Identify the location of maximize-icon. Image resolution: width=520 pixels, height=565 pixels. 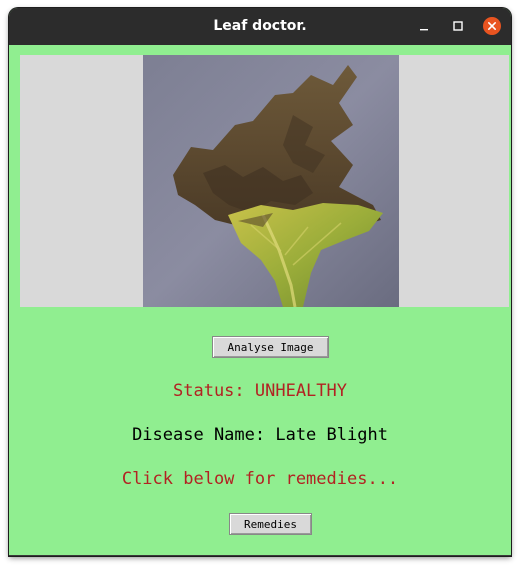
(458, 26).